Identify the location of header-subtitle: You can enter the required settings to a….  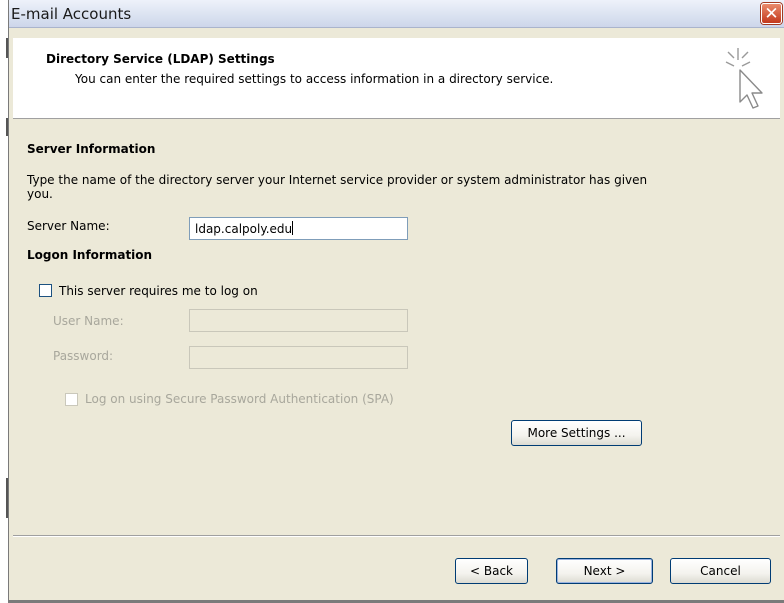
(314, 79).